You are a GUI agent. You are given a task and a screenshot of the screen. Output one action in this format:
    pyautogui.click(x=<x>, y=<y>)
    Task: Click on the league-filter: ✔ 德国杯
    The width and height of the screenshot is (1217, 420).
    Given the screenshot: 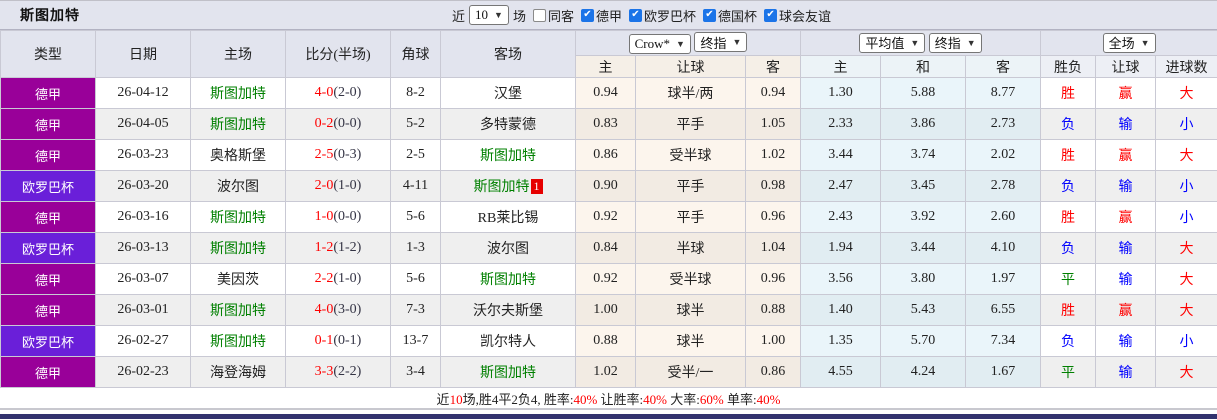 What is the action you would take?
    pyautogui.click(x=726, y=15)
    